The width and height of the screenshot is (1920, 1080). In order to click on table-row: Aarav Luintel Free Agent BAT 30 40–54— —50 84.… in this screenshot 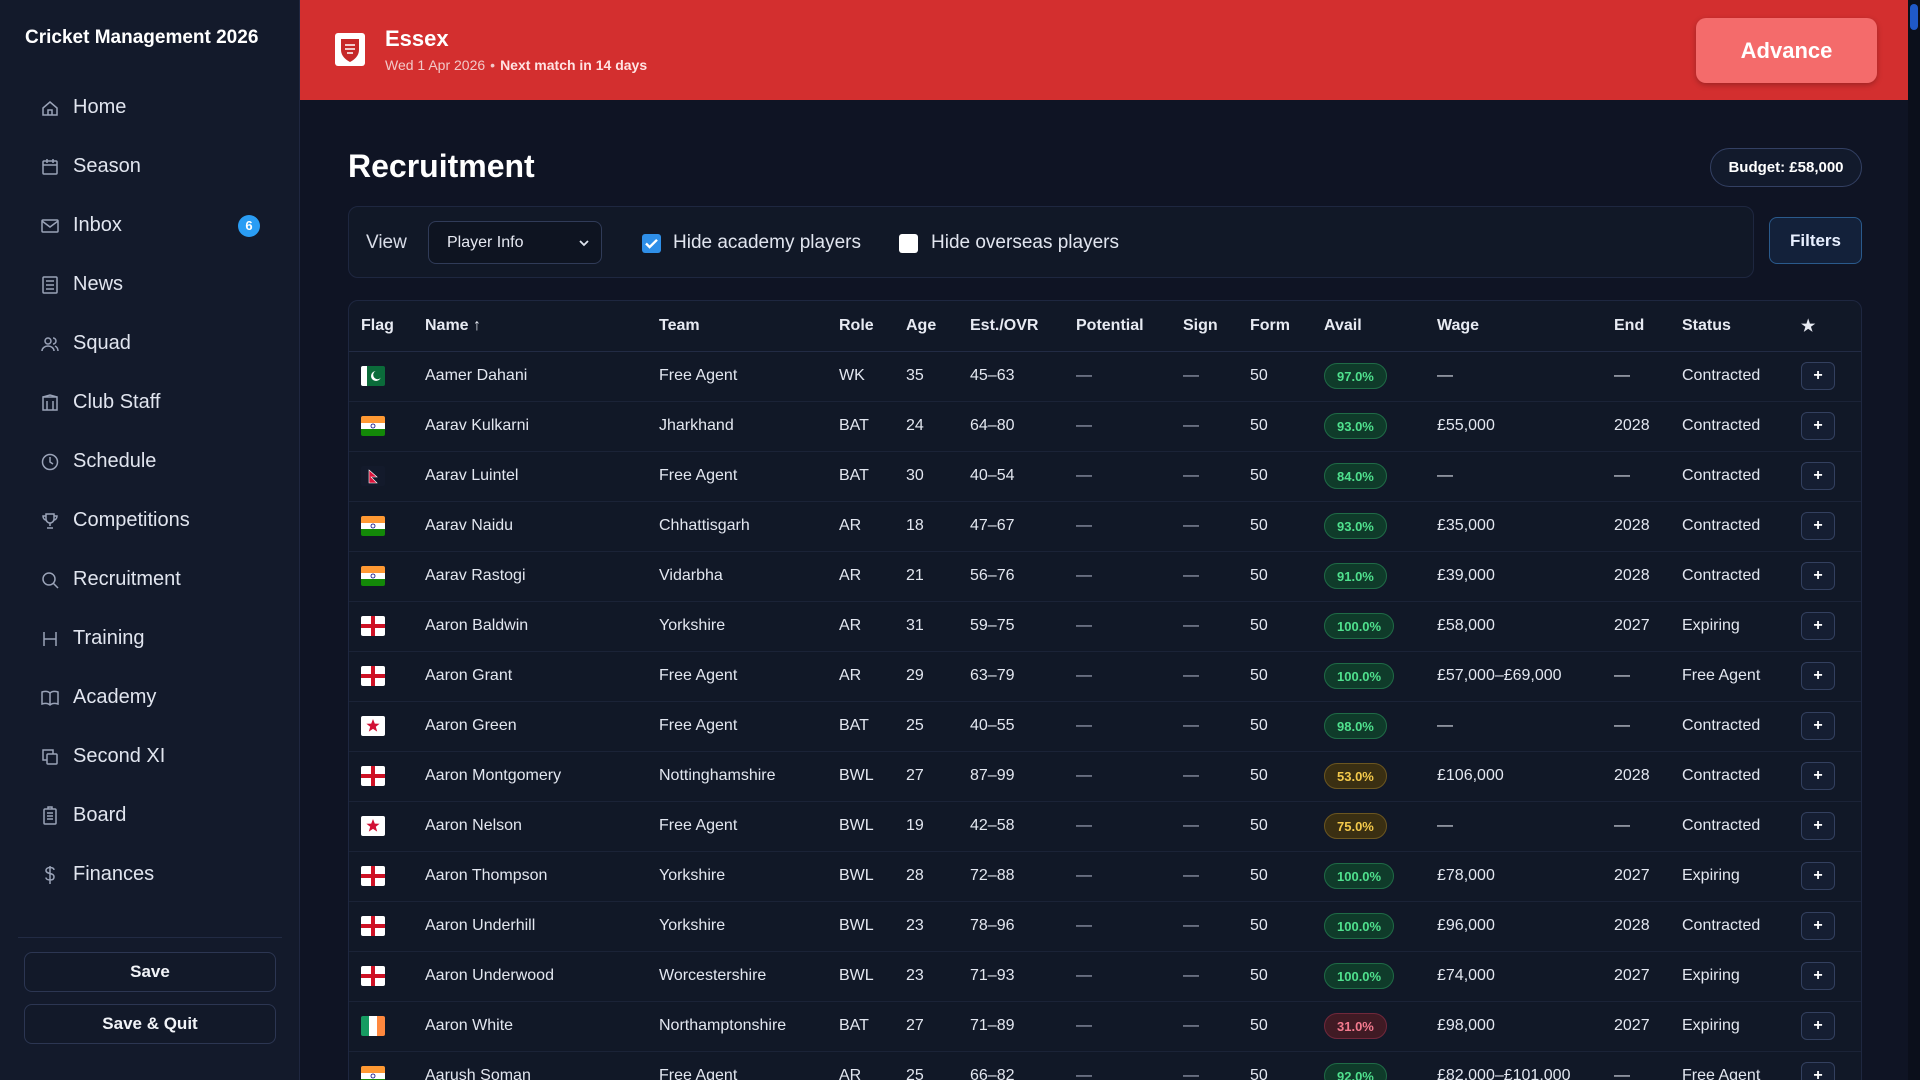, I will do `click(1105, 476)`.